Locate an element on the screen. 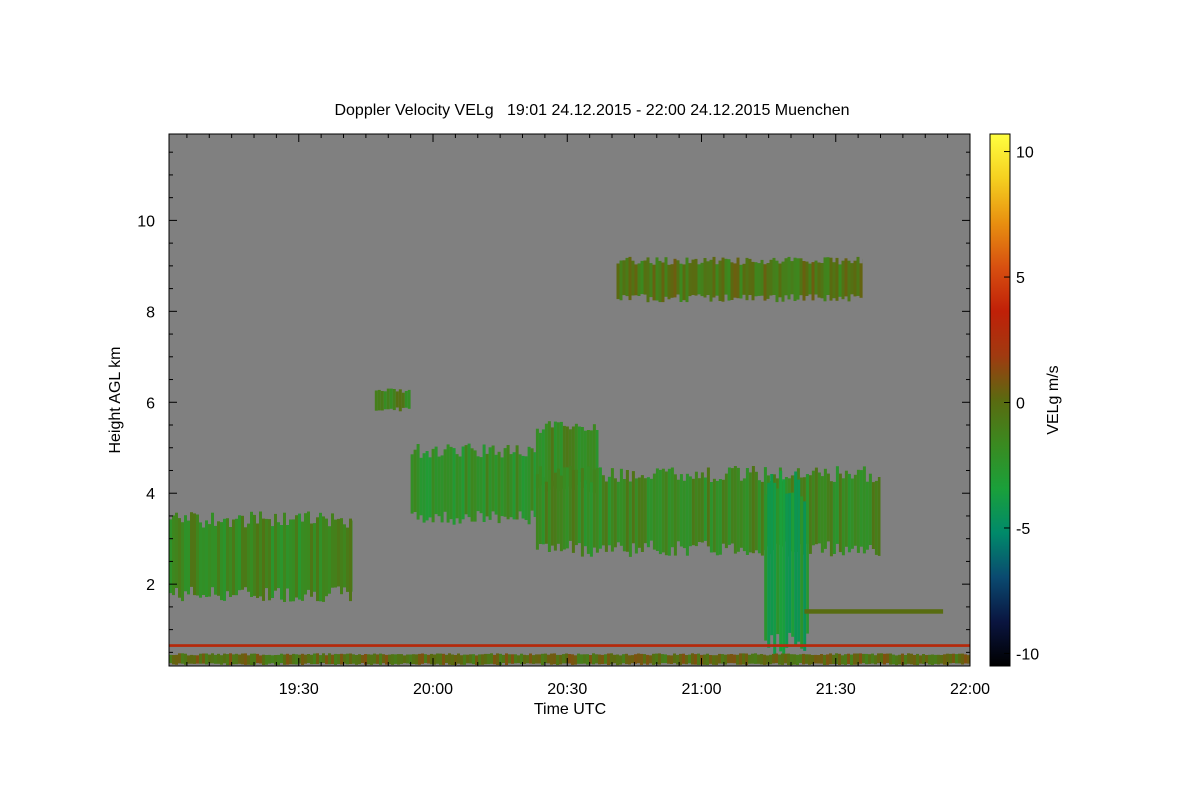 This screenshot has width=1200, height=800. x-tick-label: 22:00 is located at coordinates (970, 689).